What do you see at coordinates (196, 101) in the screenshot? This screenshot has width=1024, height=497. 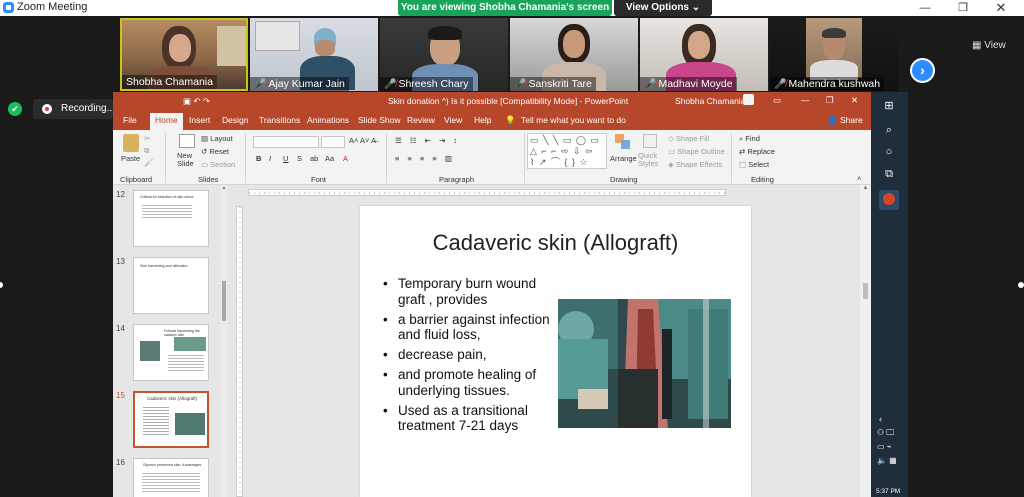 I see `save-icon: ▣ ↶ ↷` at bounding box center [196, 101].